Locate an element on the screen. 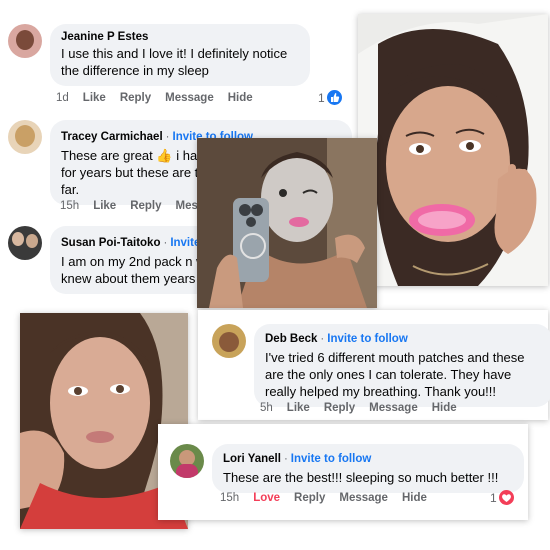 The width and height of the screenshot is (550, 550). love-button: Love is located at coordinates (266, 498).